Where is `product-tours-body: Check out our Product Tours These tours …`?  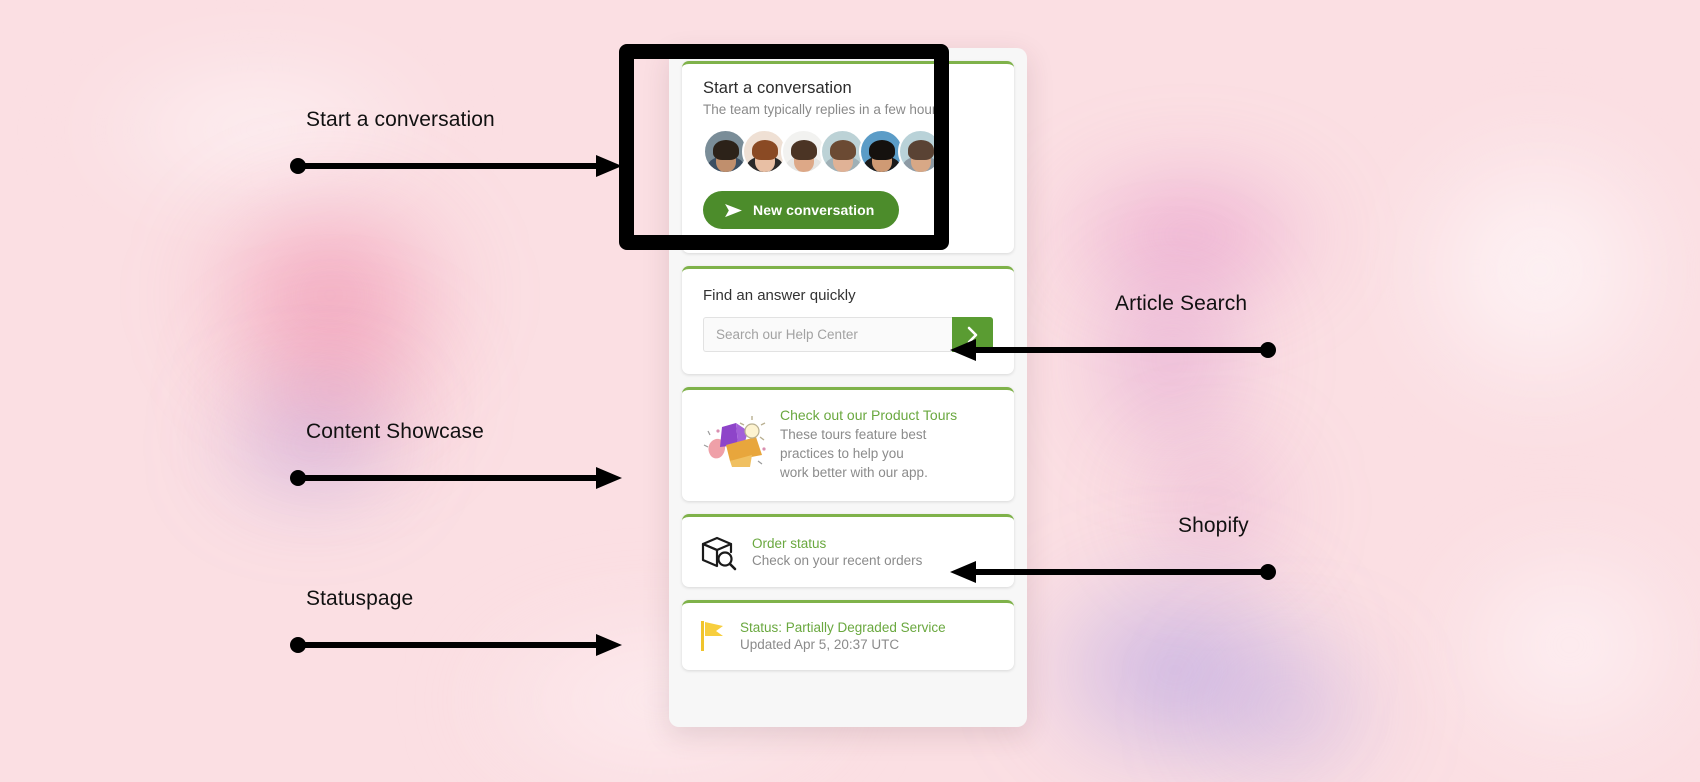
product-tours-body: Check out our Product Tours These tours … is located at coordinates (888, 443).